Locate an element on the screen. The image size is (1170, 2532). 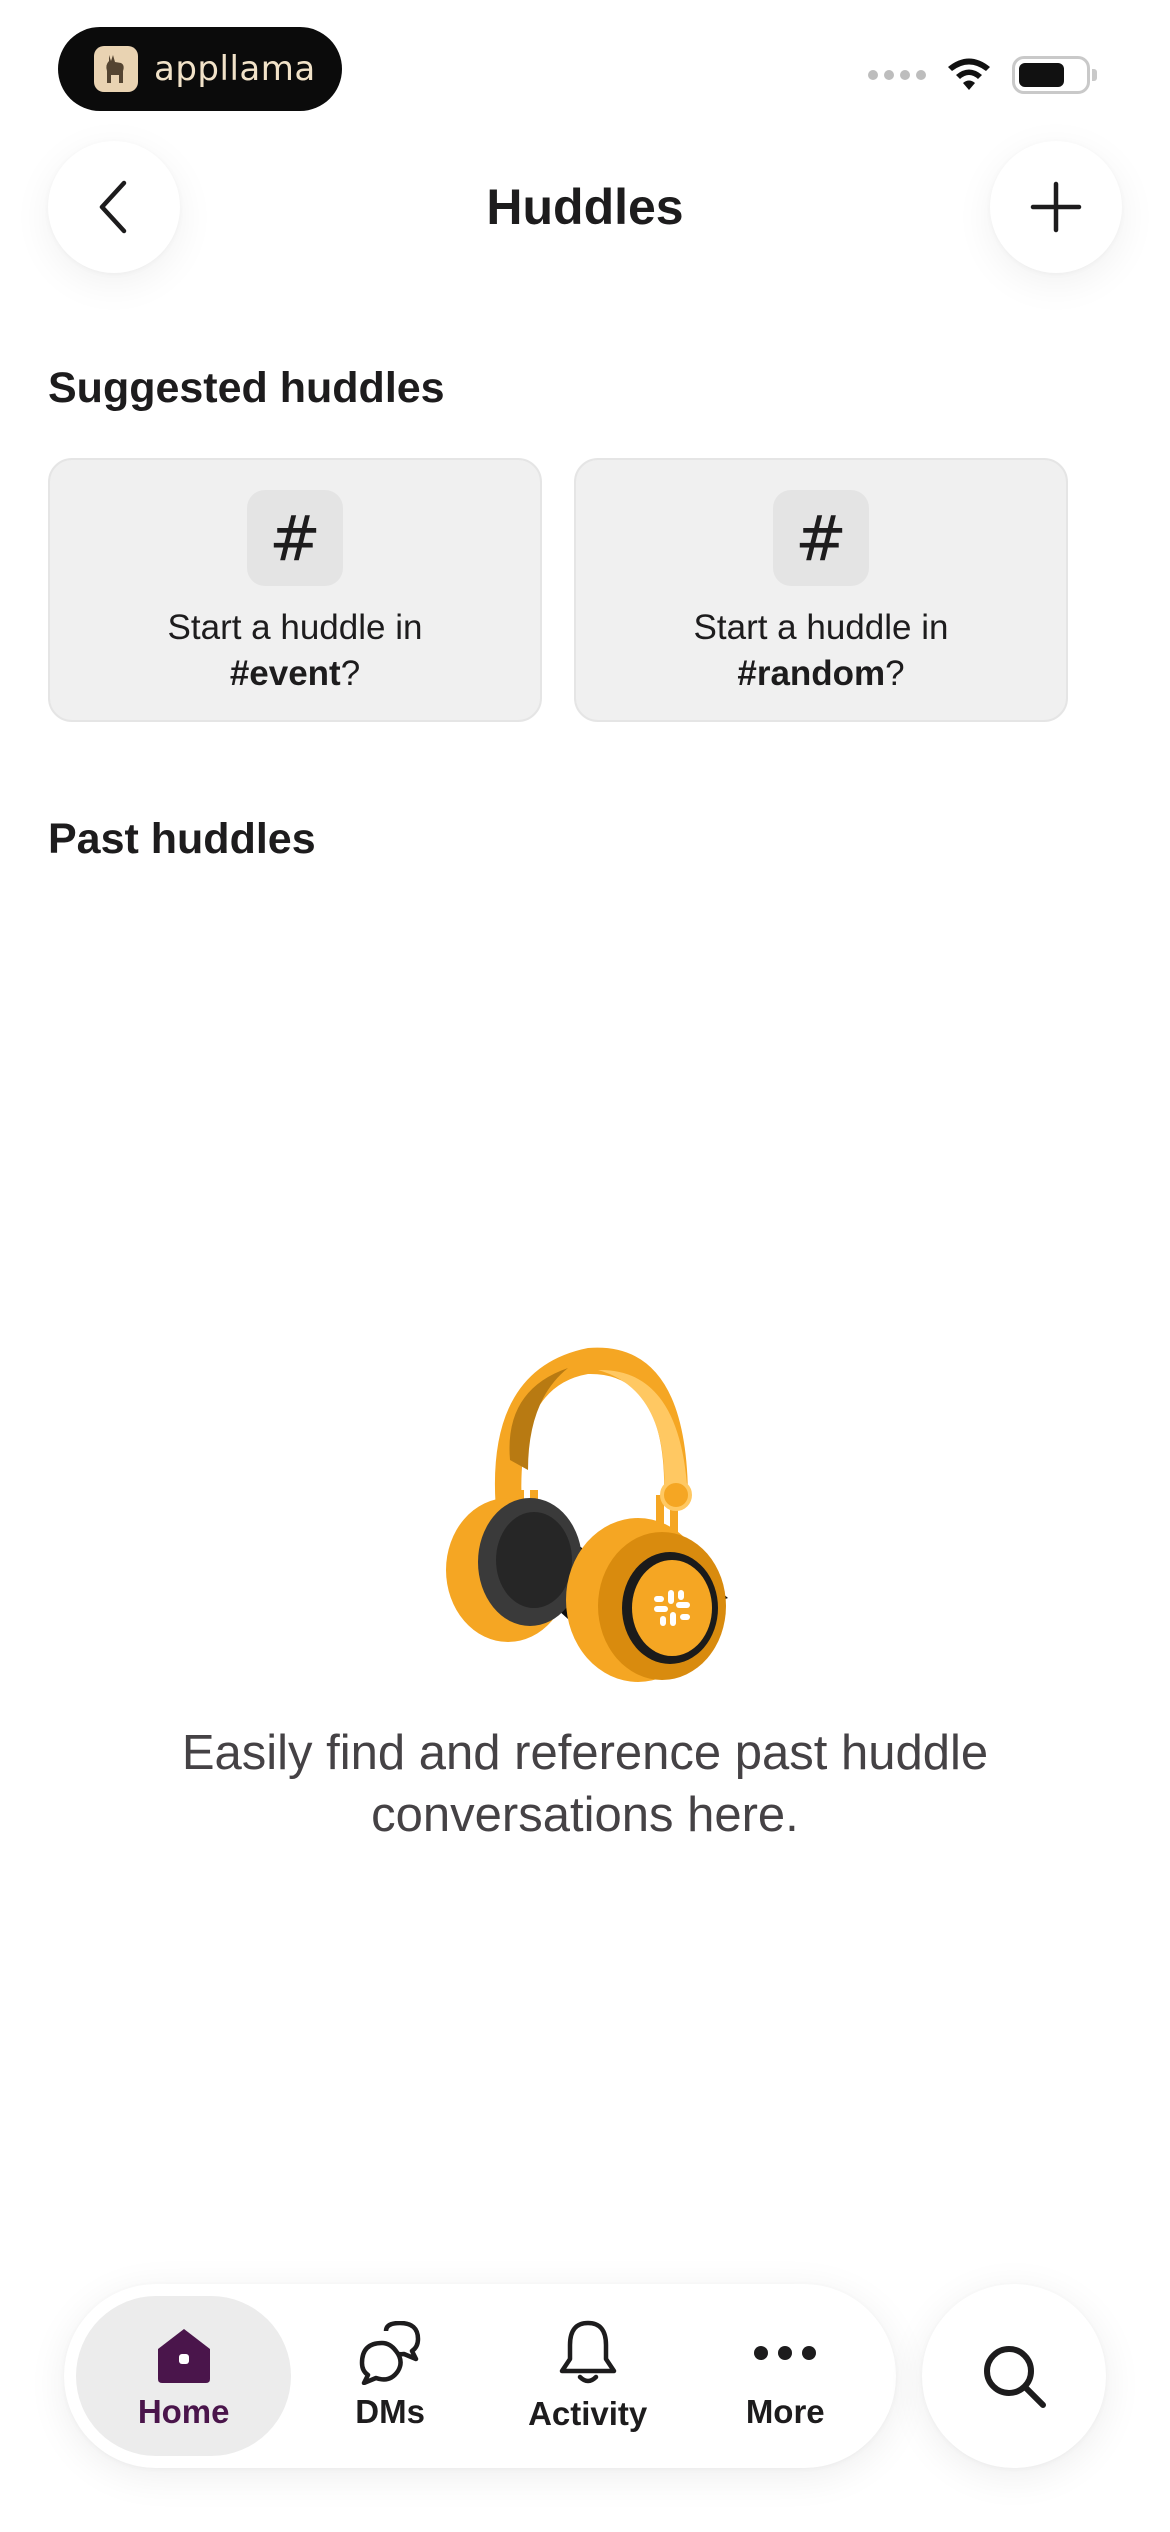
card-channel-name: #event is located at coordinates (285, 673).